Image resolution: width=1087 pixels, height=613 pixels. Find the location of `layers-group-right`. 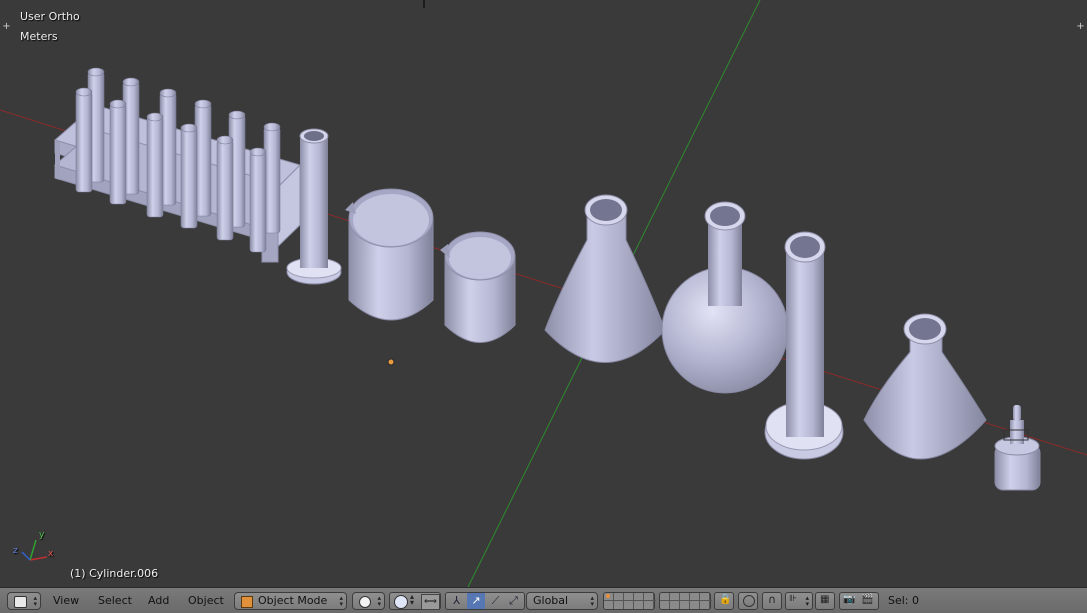

layers-group-right is located at coordinates (685, 601).